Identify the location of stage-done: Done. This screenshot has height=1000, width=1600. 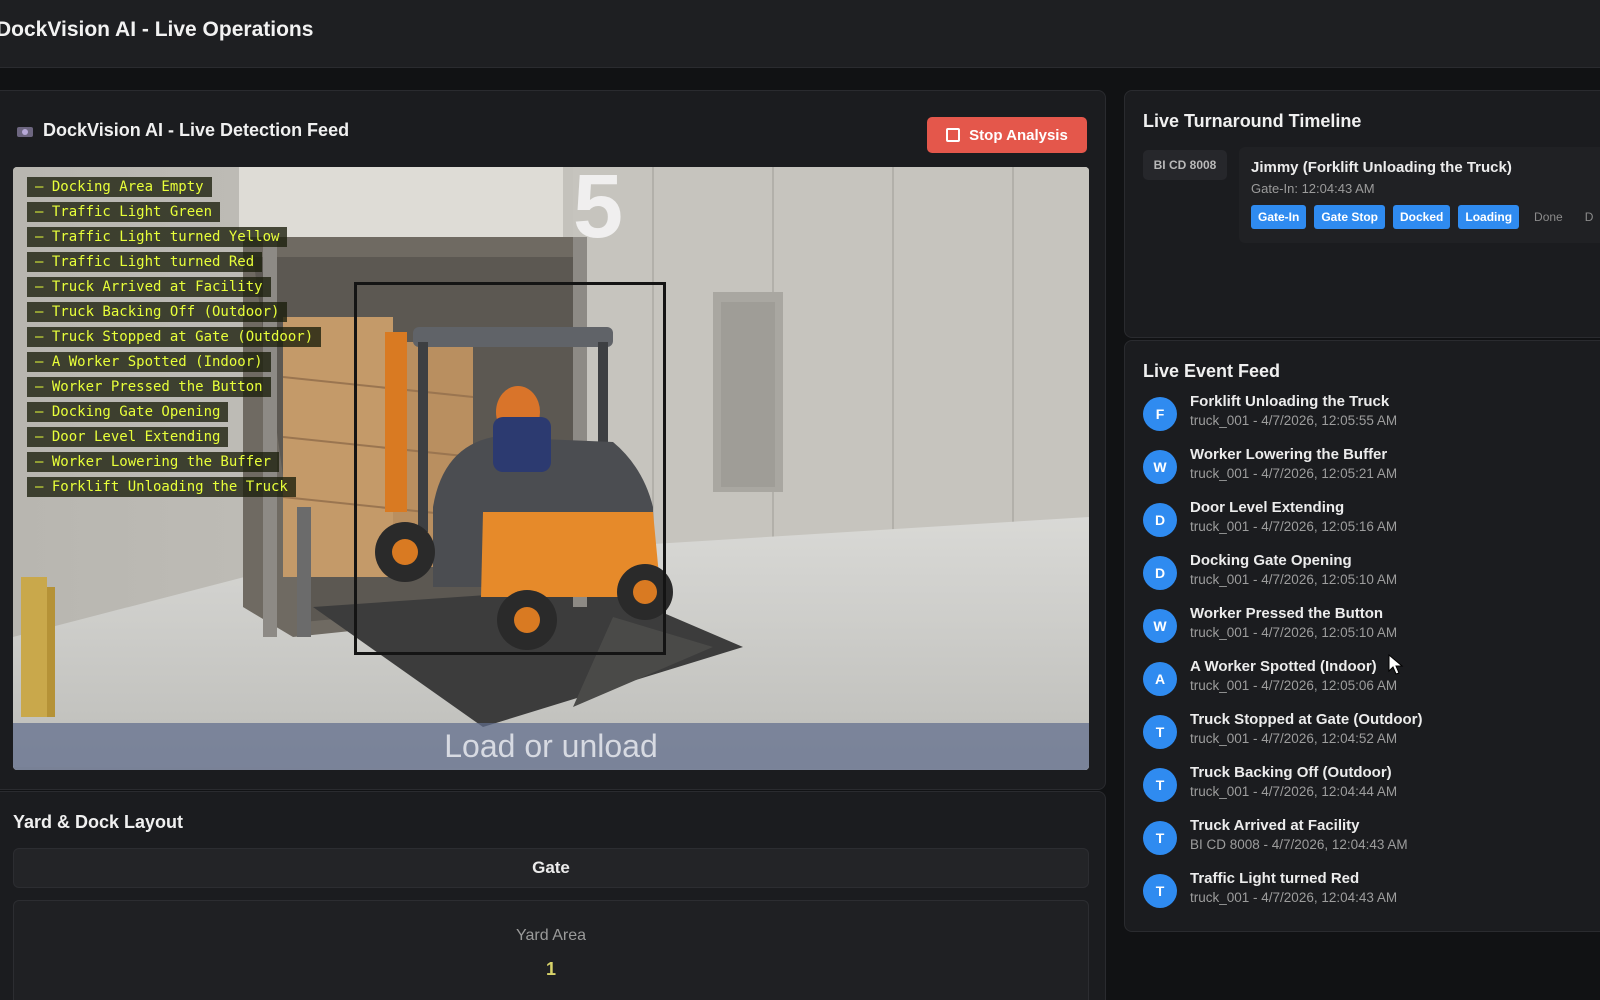
(1548, 217).